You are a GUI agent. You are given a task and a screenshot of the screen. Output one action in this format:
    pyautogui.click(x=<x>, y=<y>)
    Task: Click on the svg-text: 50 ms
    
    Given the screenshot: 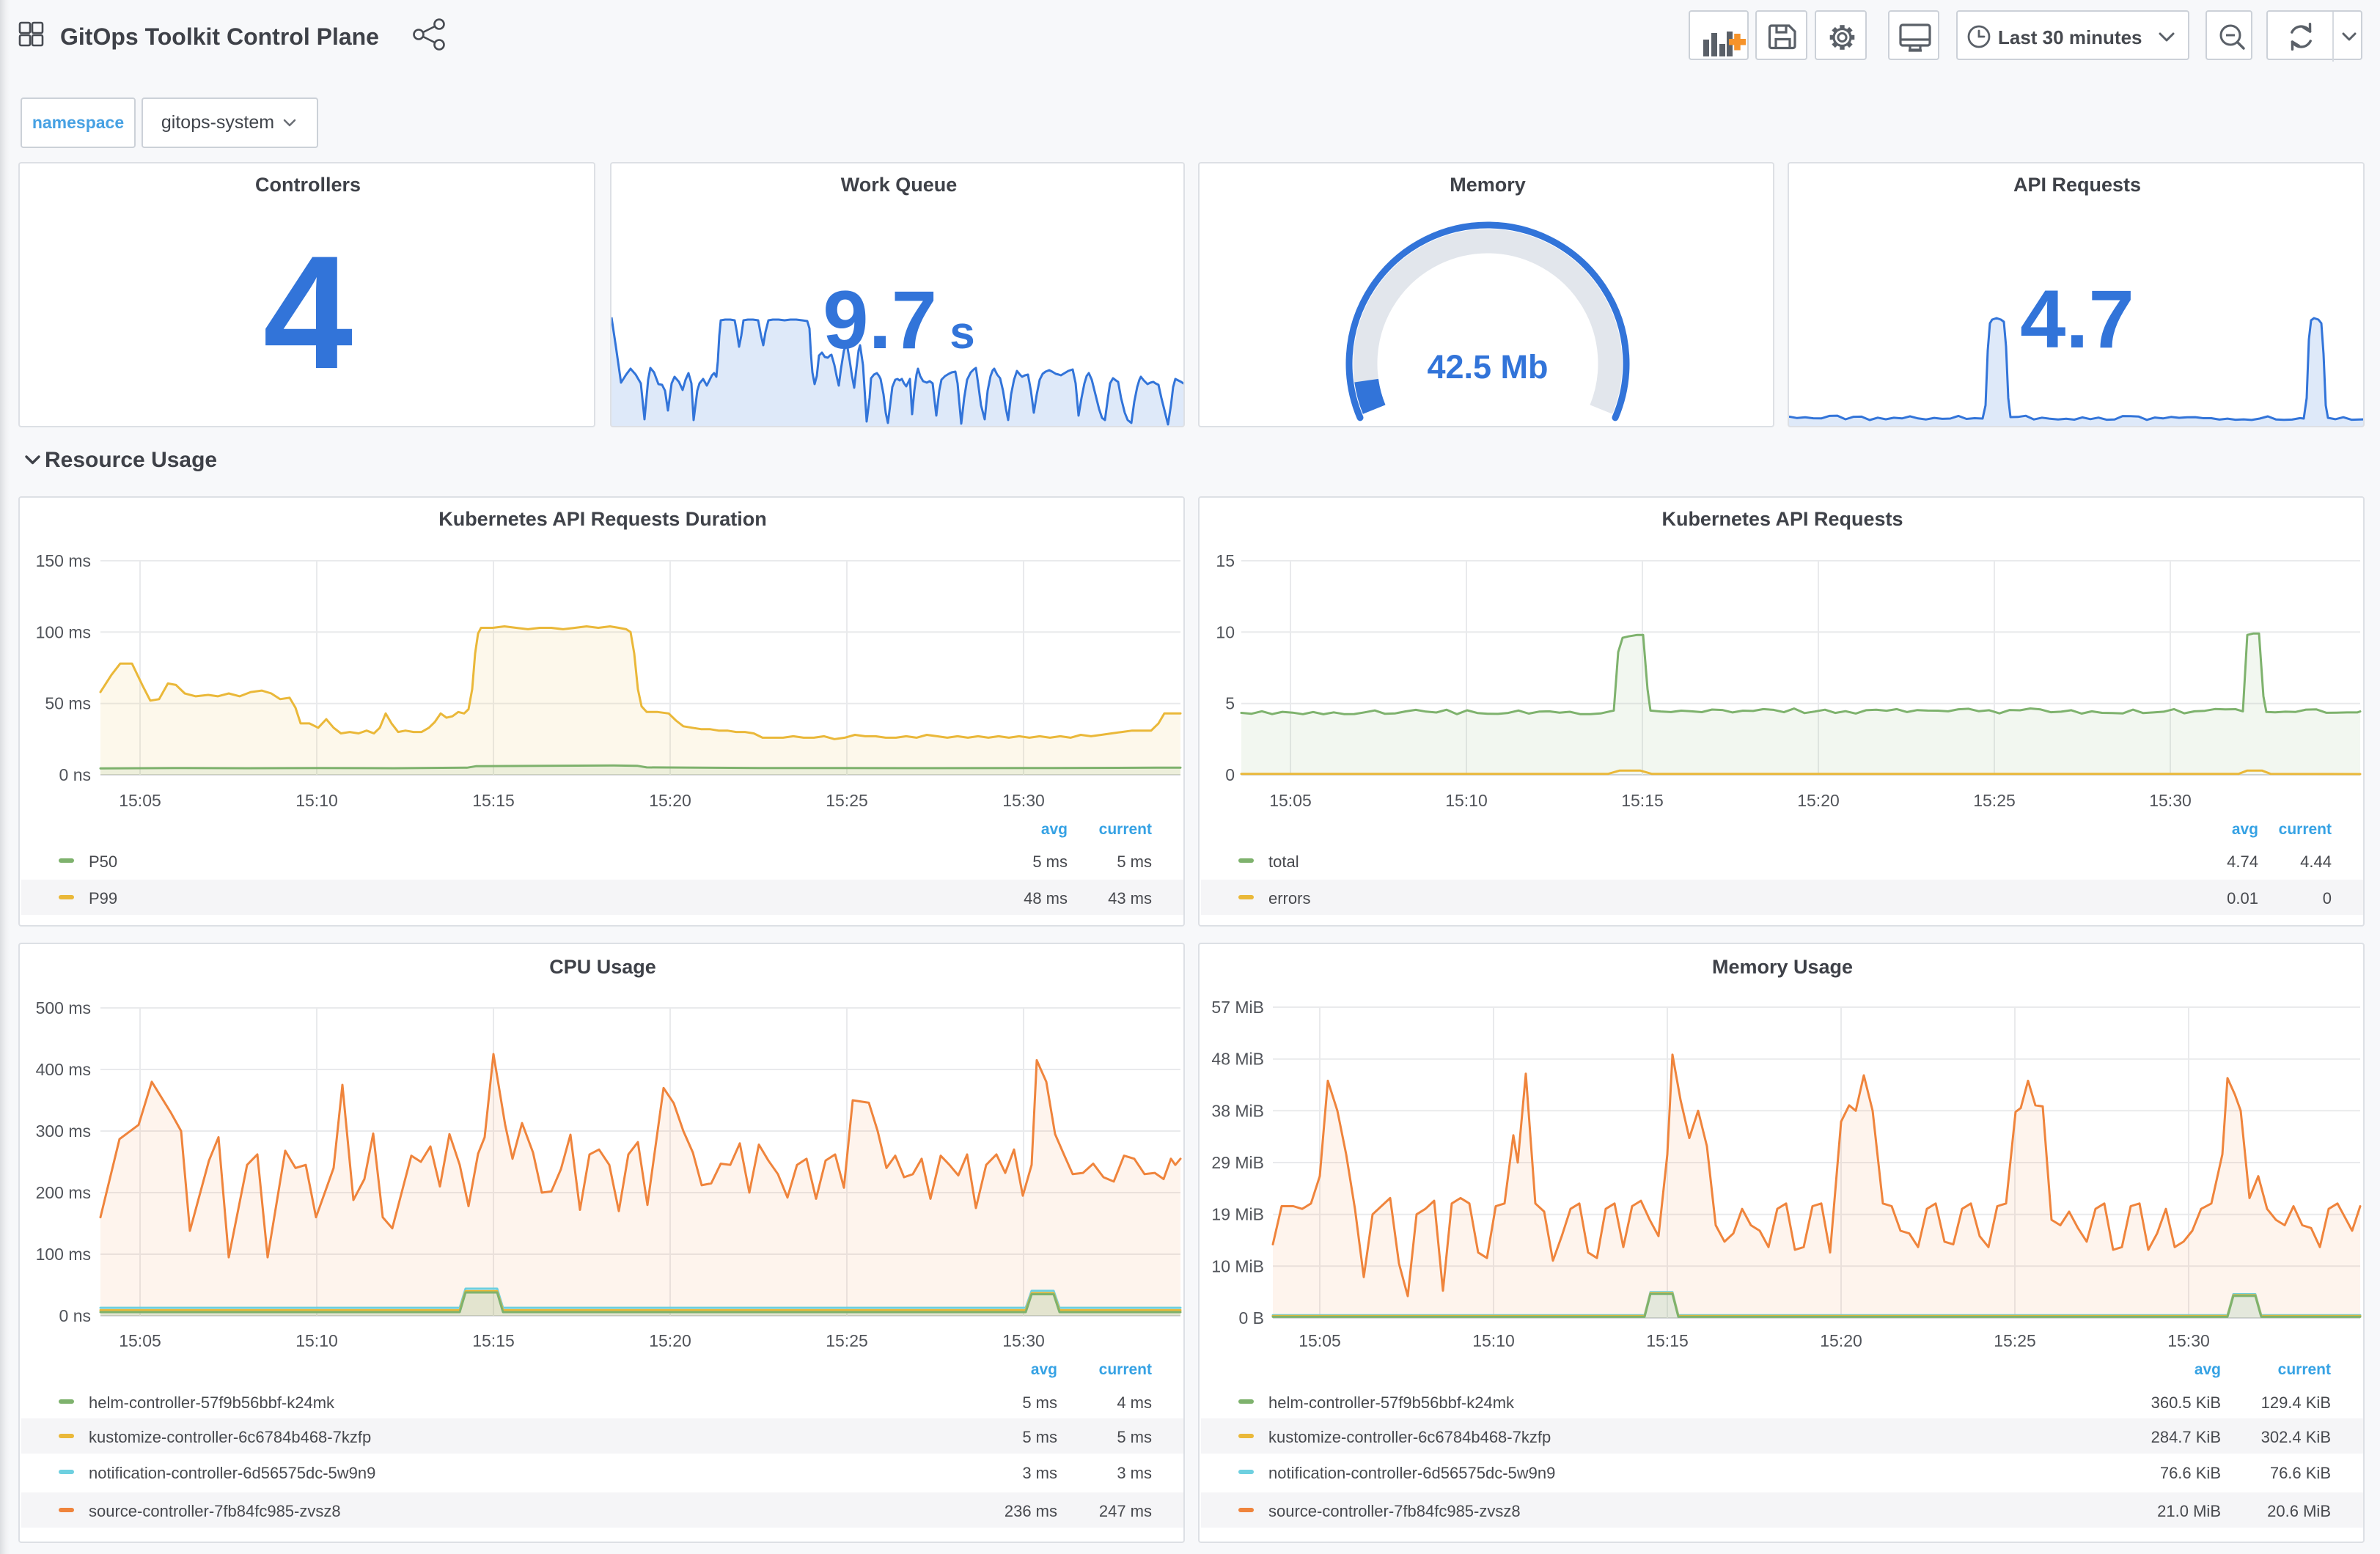 What is the action you would take?
    pyautogui.click(x=68, y=703)
    